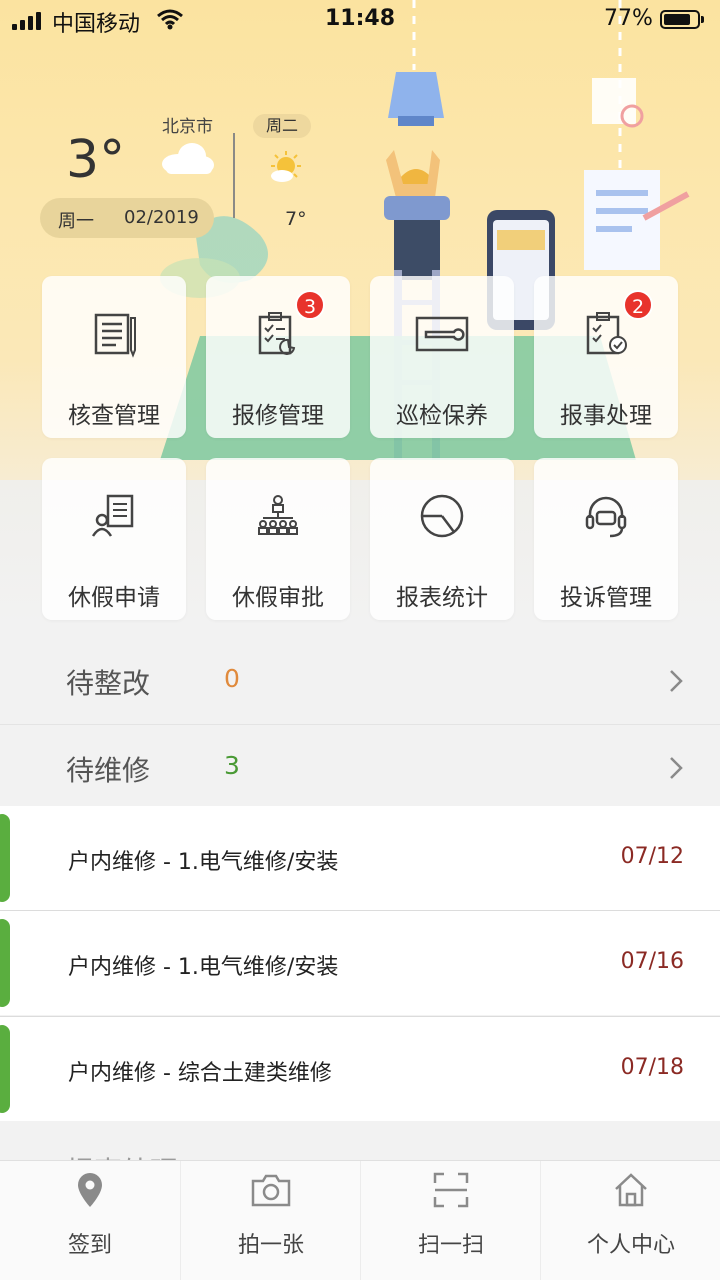 The height and width of the screenshot is (1280, 720). Describe the element at coordinates (628, 18) in the screenshot. I see `battery-percent: 77%` at that location.